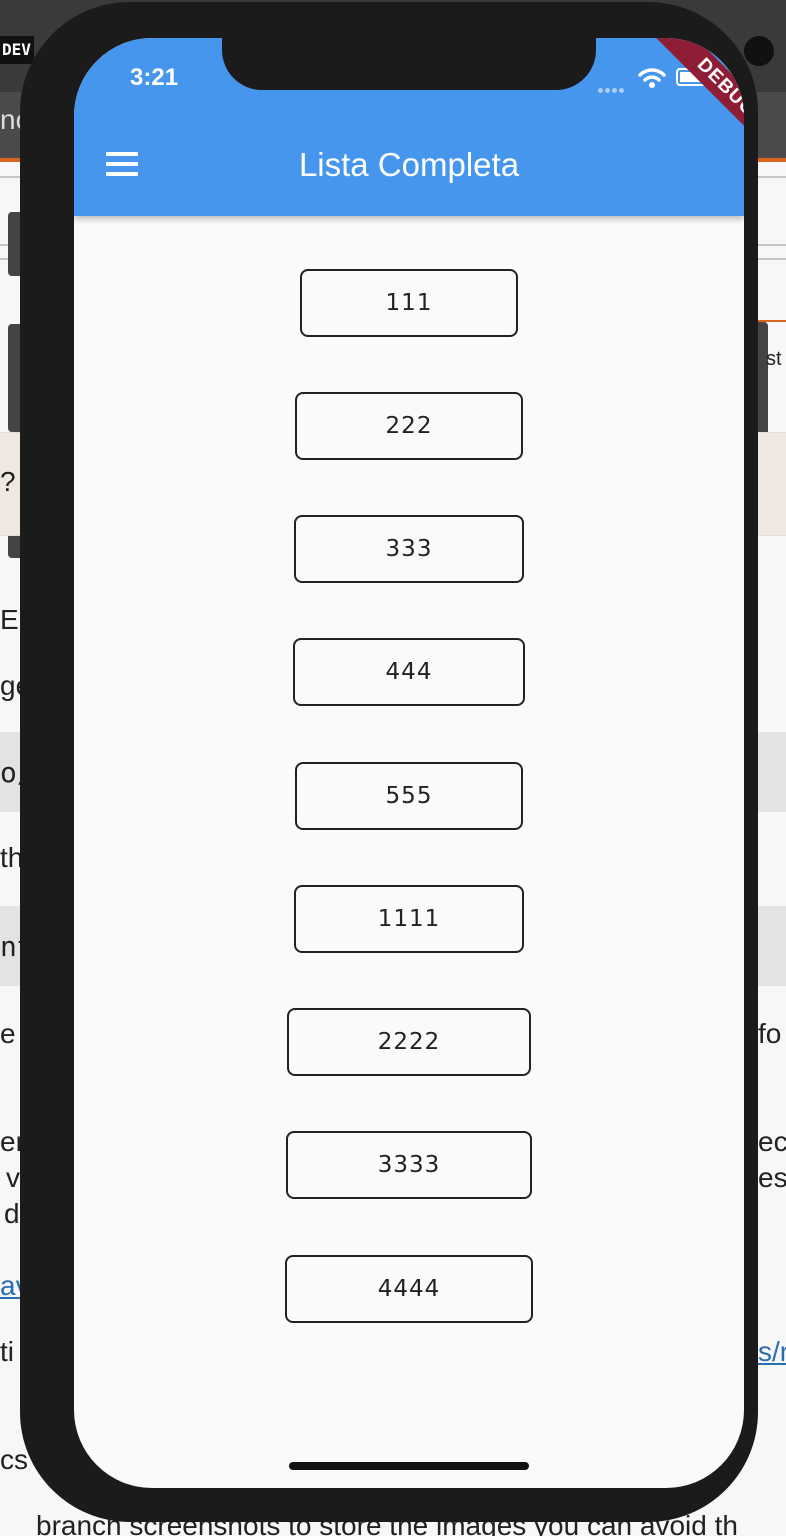 The height and width of the screenshot is (1536, 786). I want to click on status-time: 3:21, so click(154, 77).